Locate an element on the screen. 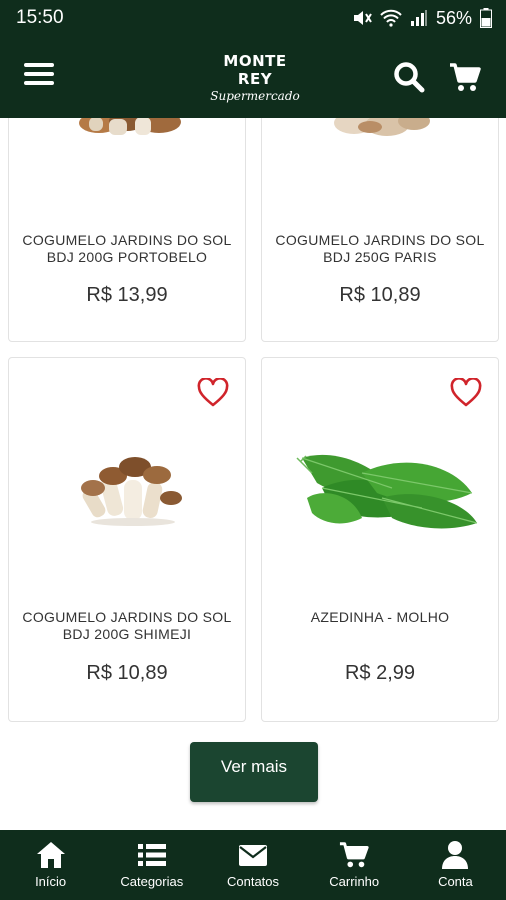 The height and width of the screenshot is (900, 506). home-icon is located at coordinates (50, 855).